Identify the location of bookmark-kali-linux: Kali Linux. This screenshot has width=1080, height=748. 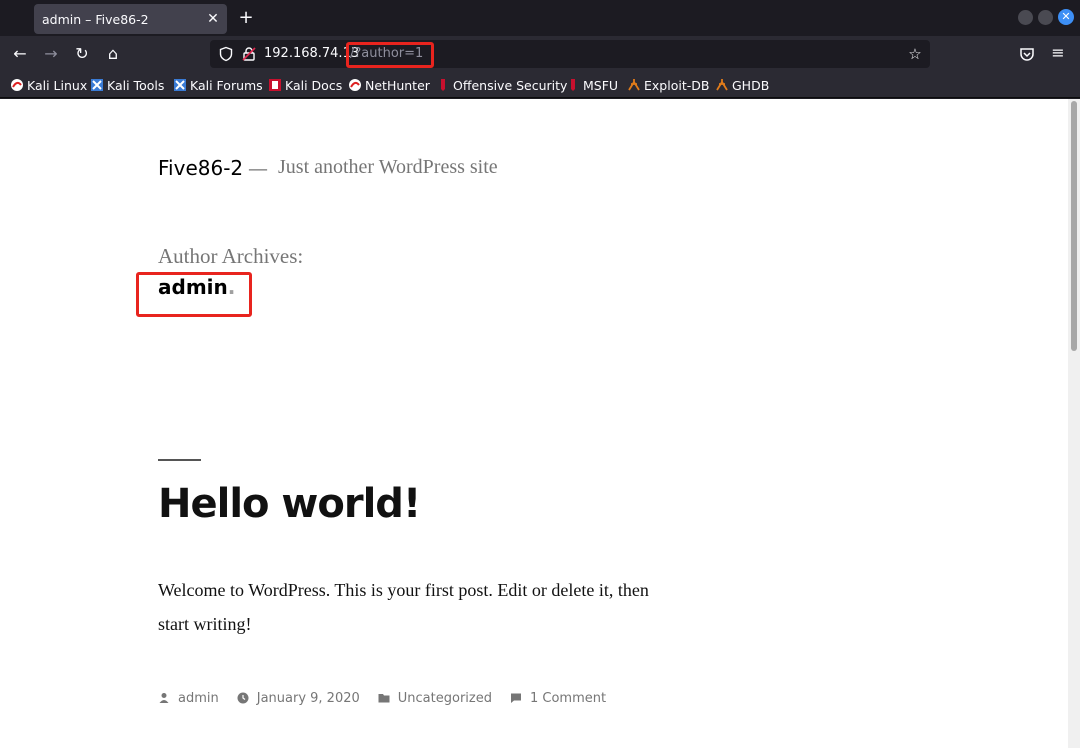
(48, 85).